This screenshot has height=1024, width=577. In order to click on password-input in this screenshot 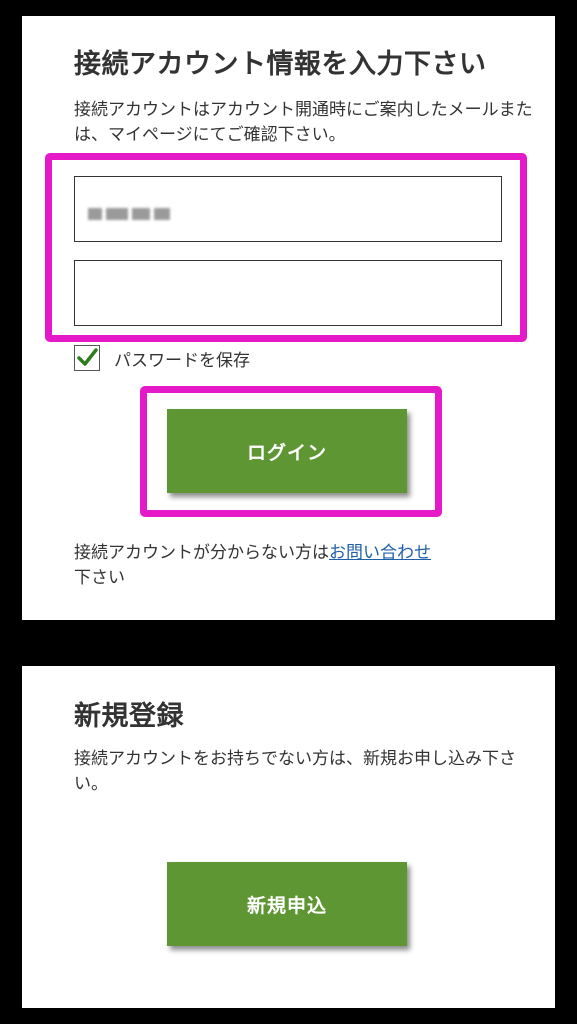, I will do `click(288, 293)`.